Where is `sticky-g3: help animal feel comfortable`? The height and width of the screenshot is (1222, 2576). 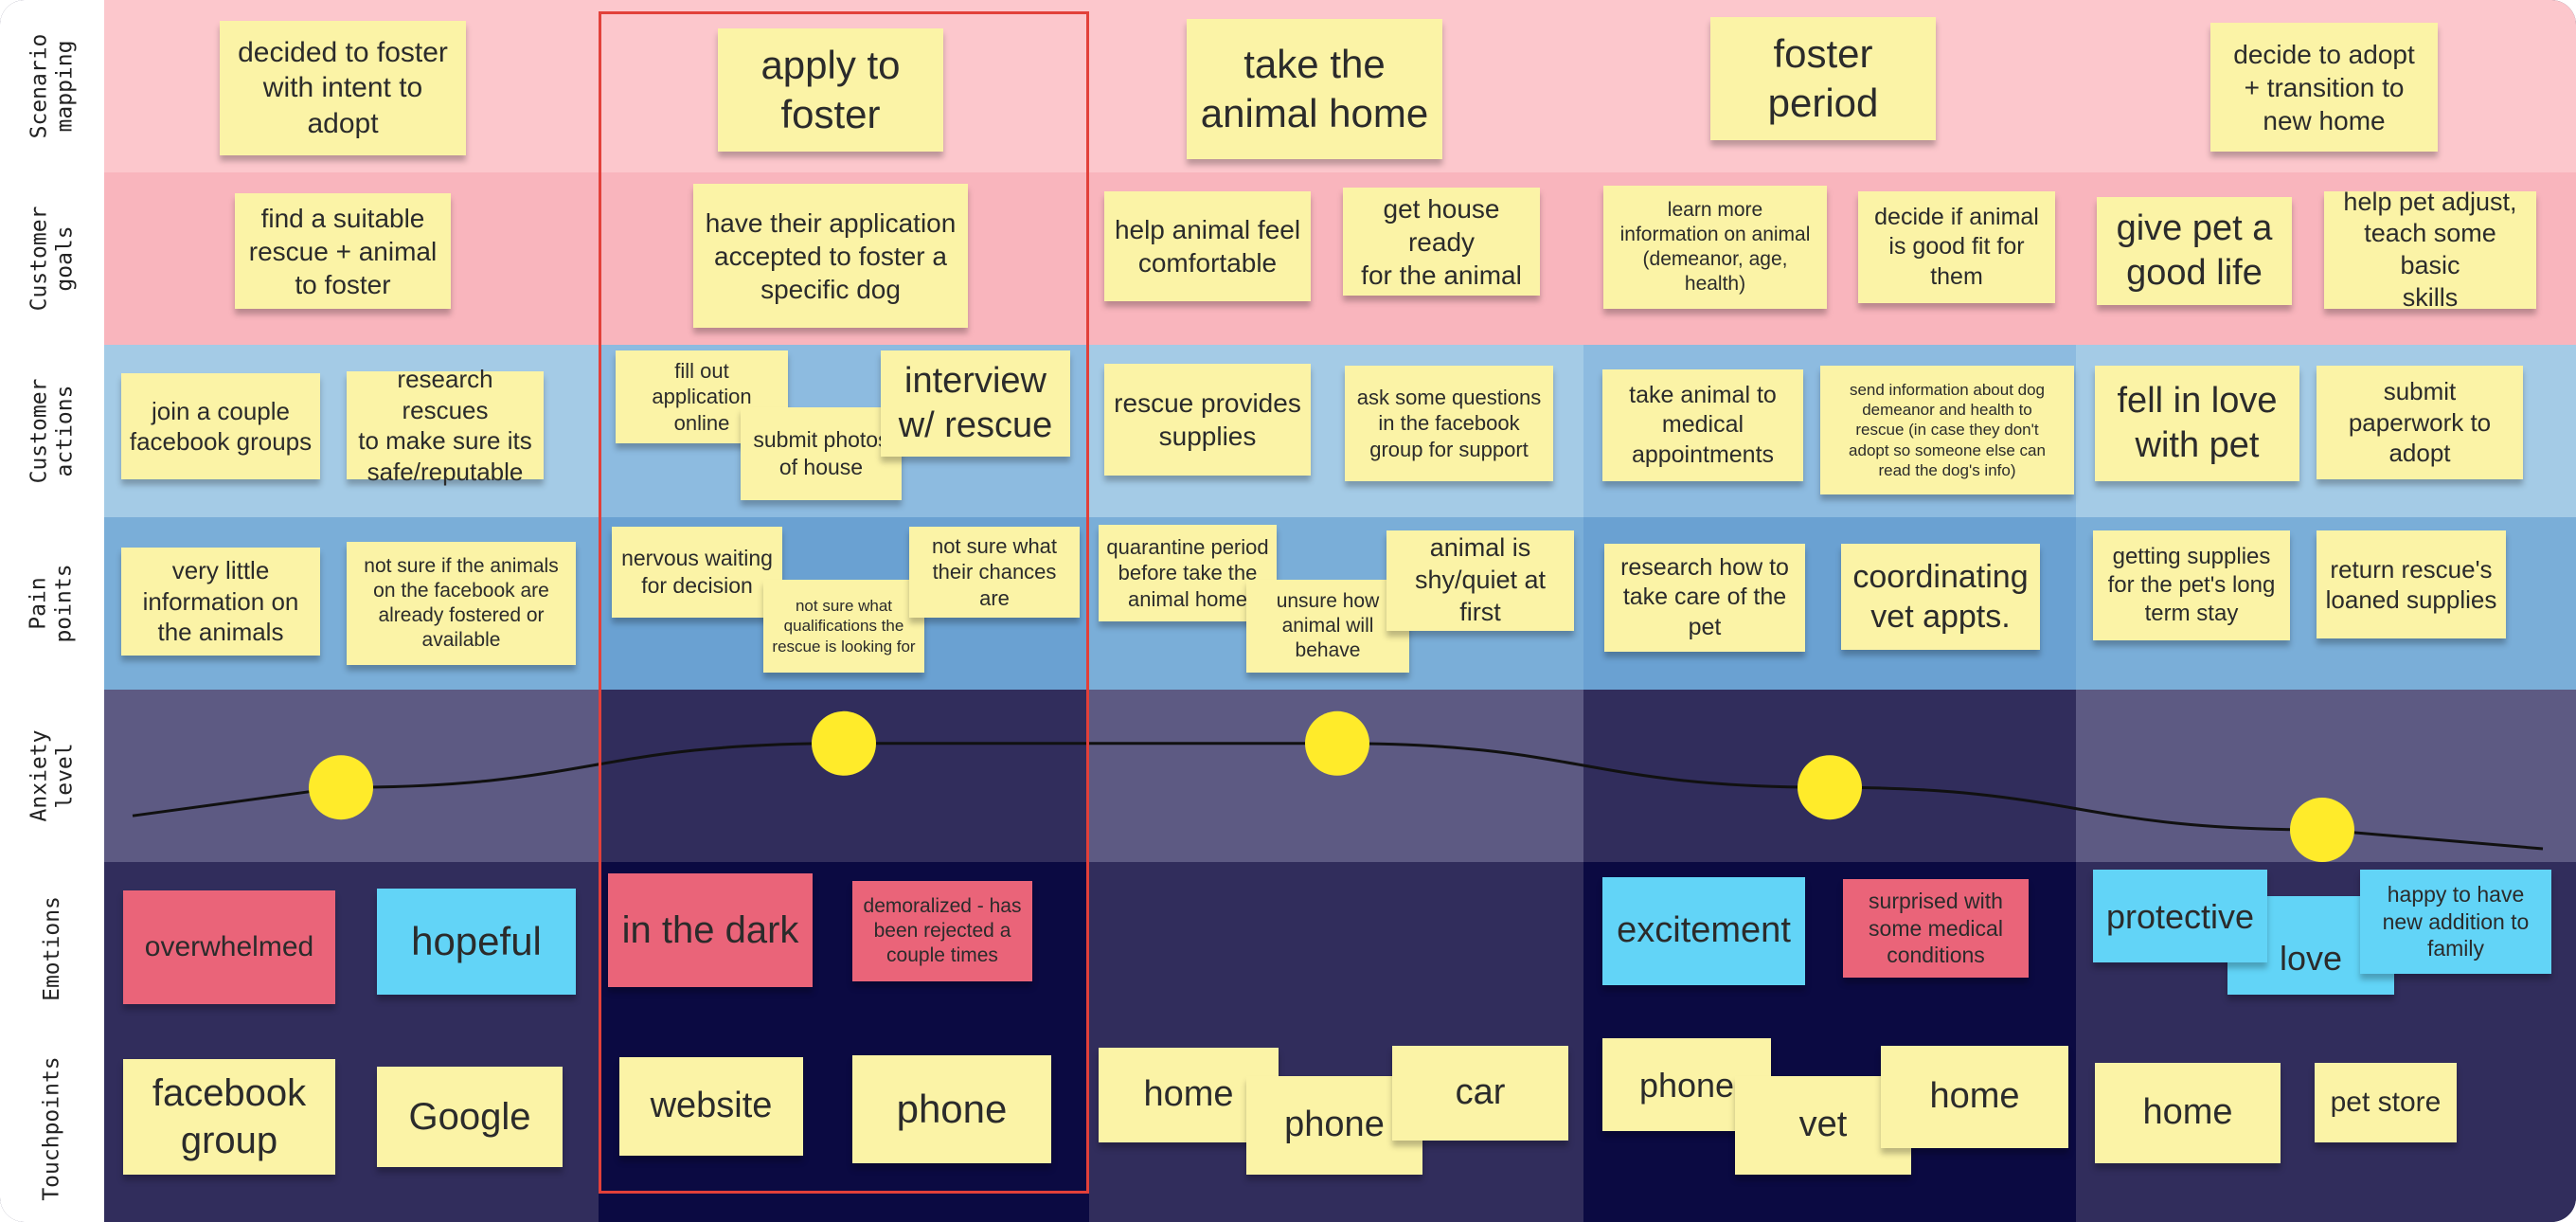
sticky-g3: help animal feel comfortable is located at coordinates (1207, 246).